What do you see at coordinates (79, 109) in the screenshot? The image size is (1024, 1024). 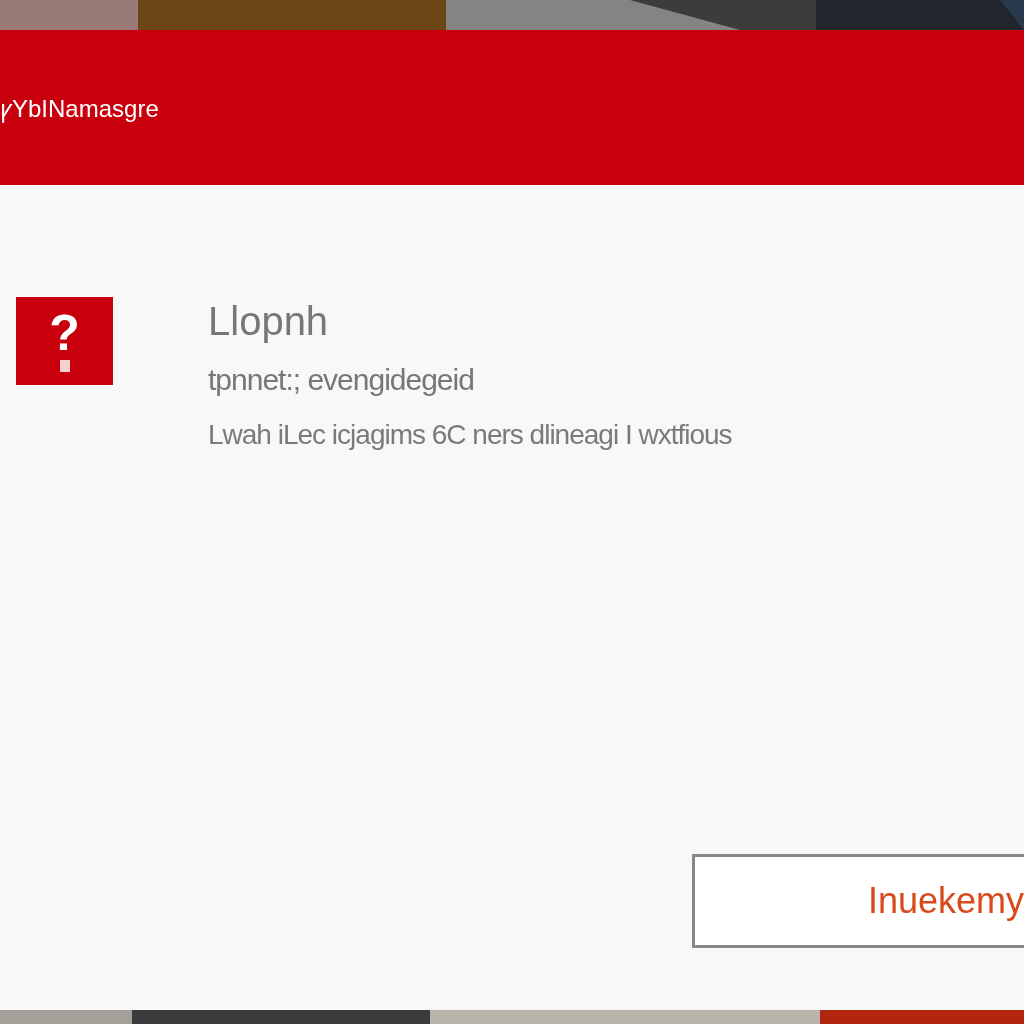 I see `window-title: ꝩYbINamasgre` at bounding box center [79, 109].